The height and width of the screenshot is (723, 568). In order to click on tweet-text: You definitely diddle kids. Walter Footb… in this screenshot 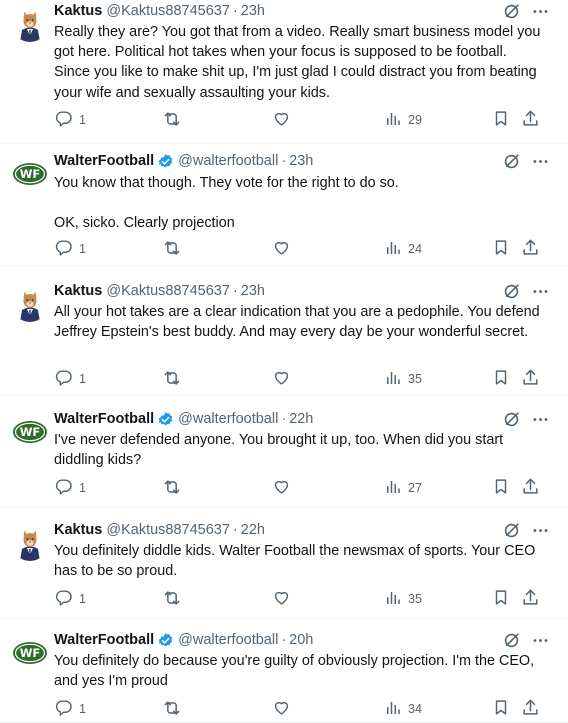, I will do `click(297, 561)`.